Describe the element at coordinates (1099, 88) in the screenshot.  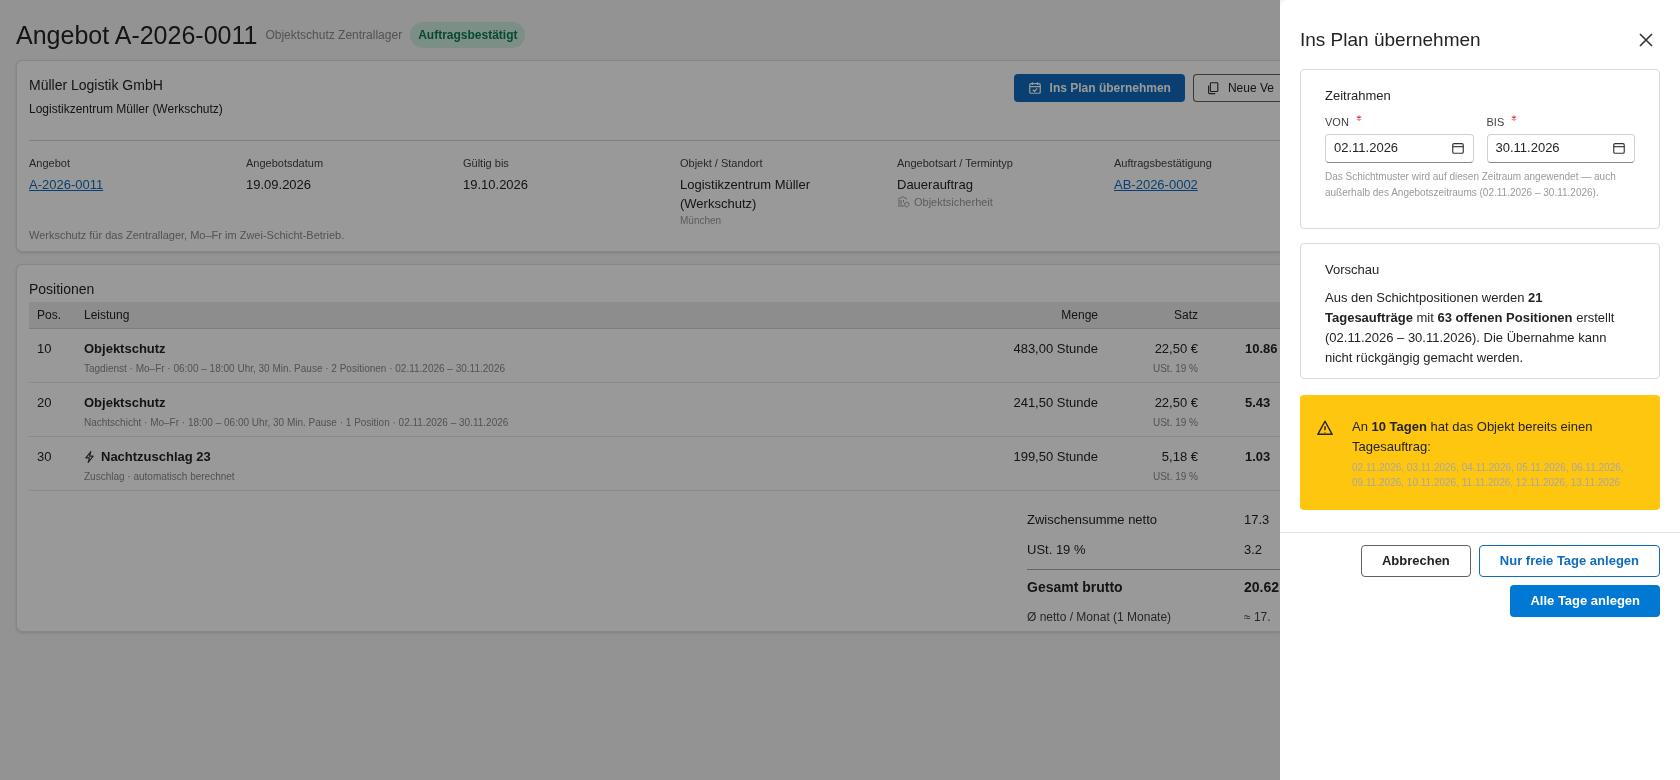
I see `plan-button: Ins Plan übernehmen` at that location.